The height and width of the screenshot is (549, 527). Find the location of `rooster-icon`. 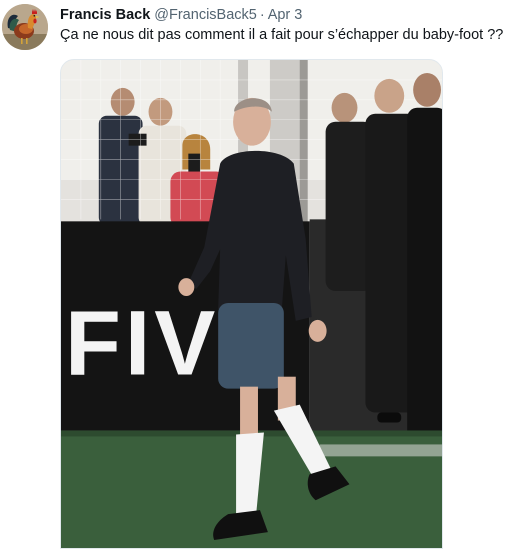

rooster-icon is located at coordinates (25, 27).